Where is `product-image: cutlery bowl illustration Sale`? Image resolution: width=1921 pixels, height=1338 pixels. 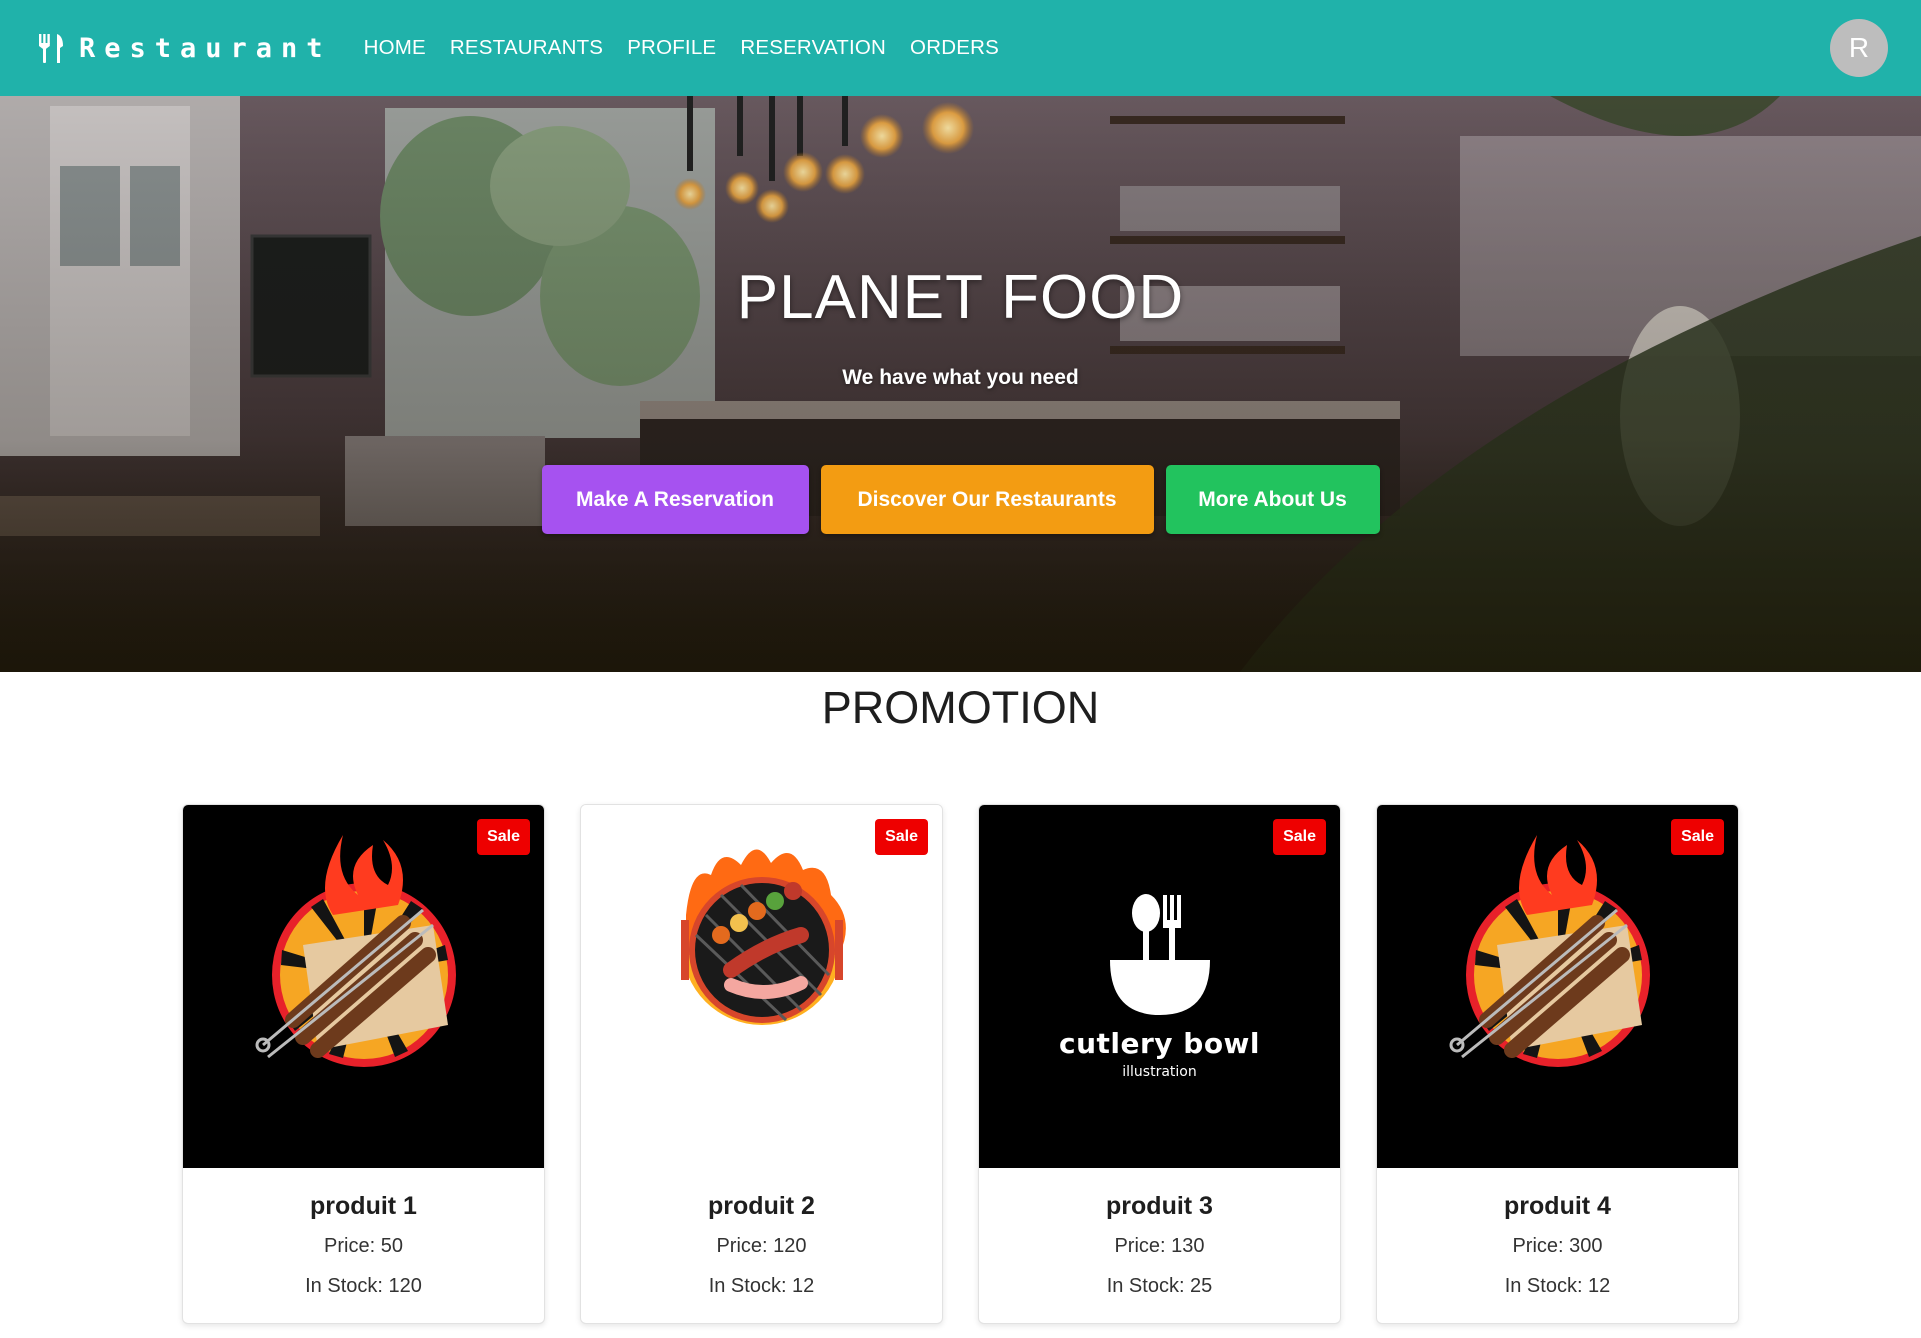 product-image: cutlery bowl illustration Sale is located at coordinates (1159, 986).